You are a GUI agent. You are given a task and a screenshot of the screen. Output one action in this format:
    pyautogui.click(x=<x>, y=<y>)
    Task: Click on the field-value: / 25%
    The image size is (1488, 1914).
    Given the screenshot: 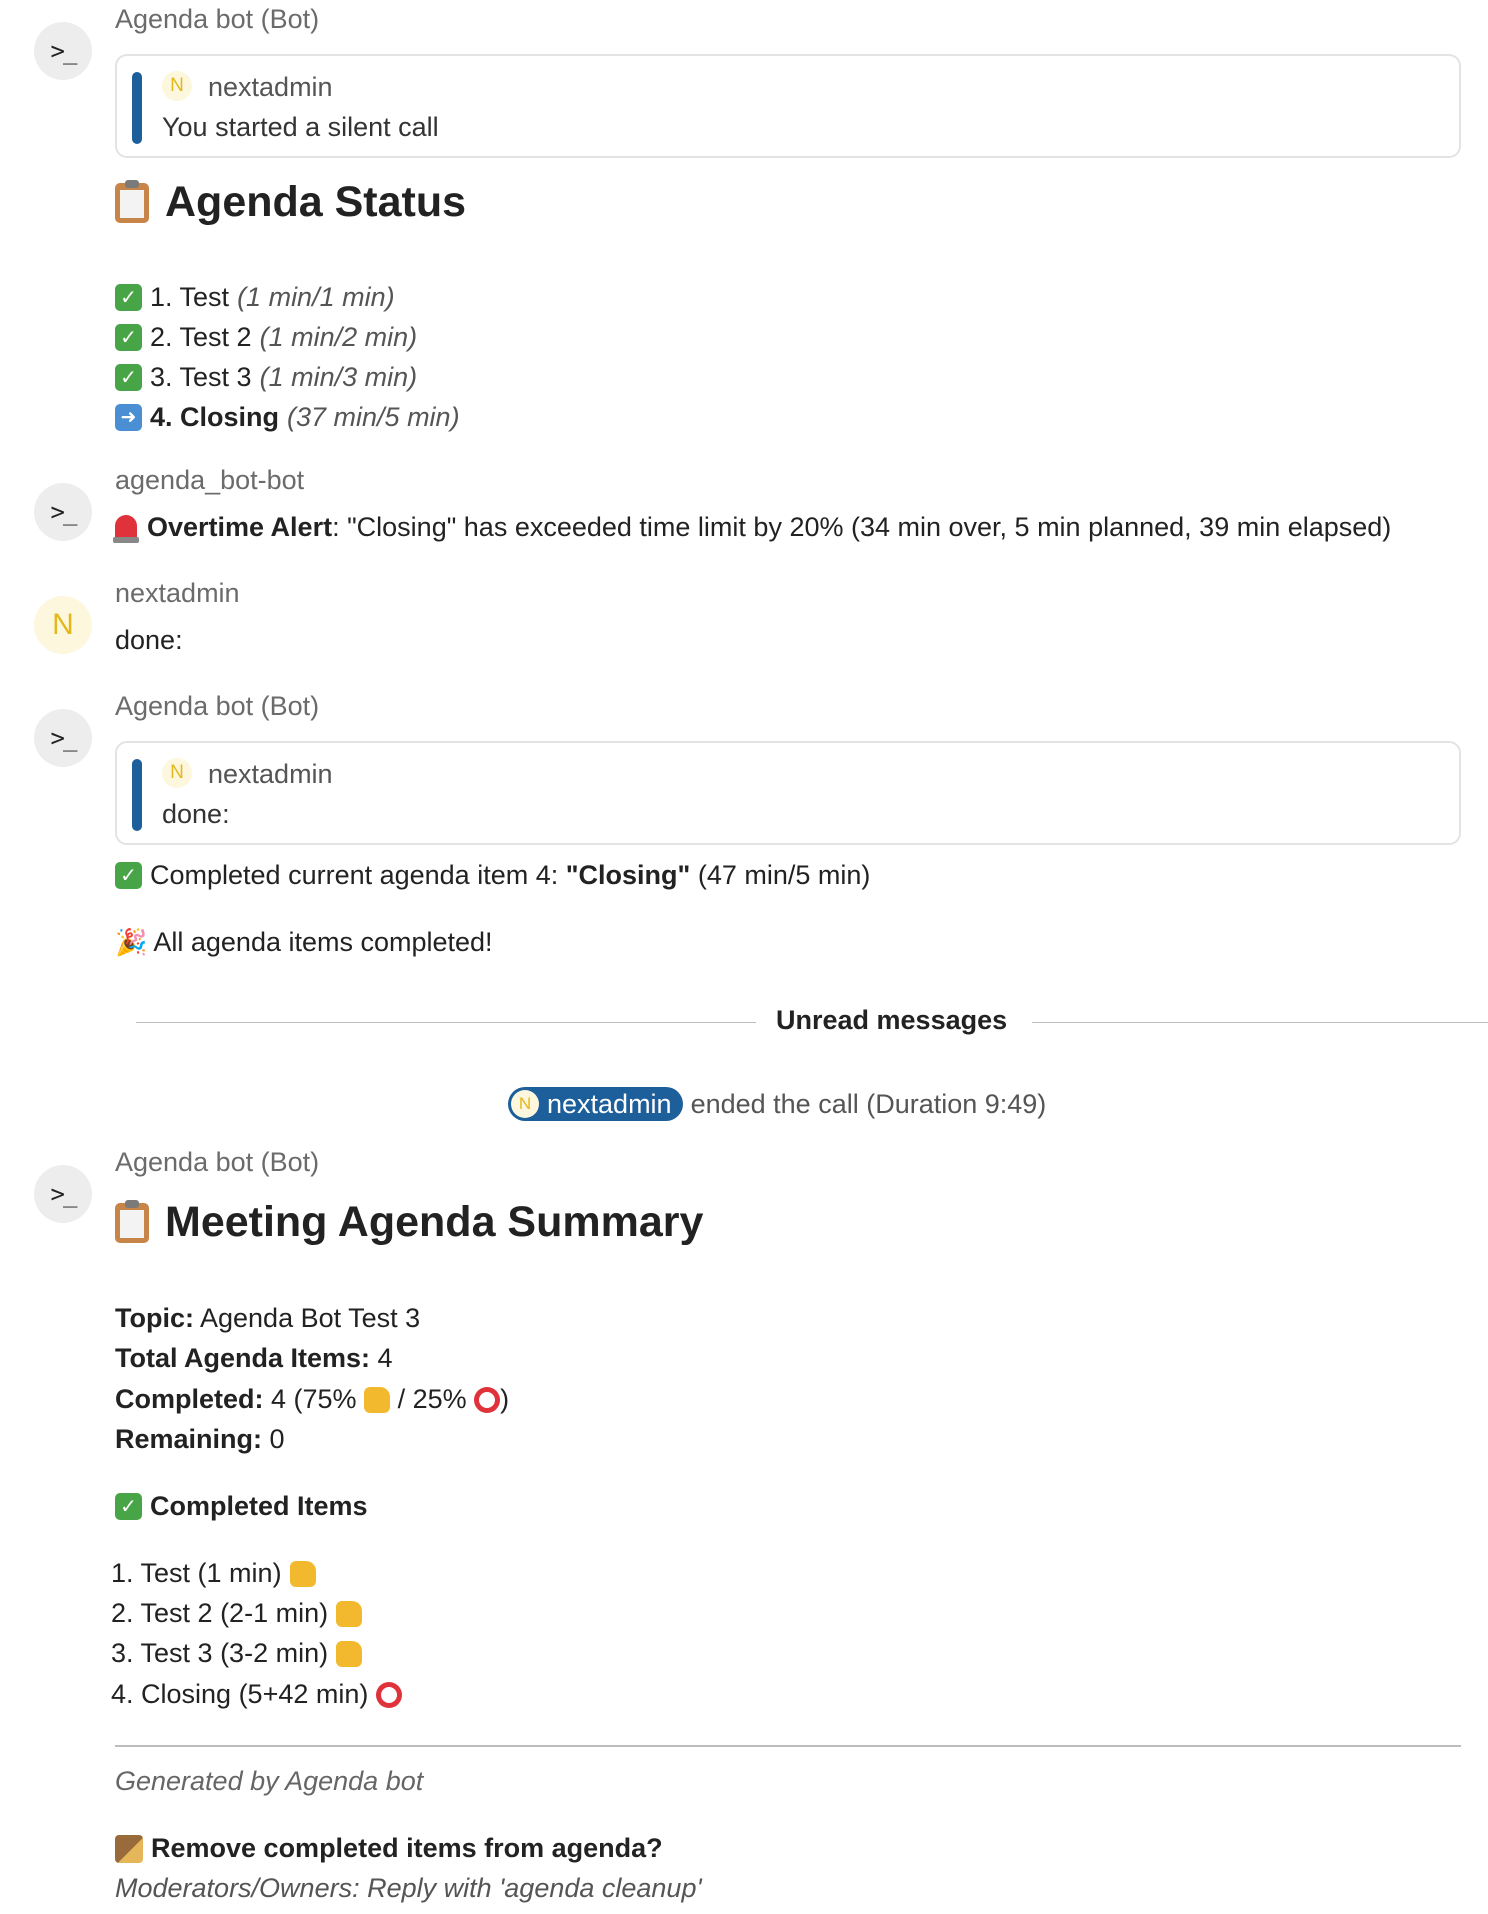 What is the action you would take?
    pyautogui.click(x=432, y=1399)
    